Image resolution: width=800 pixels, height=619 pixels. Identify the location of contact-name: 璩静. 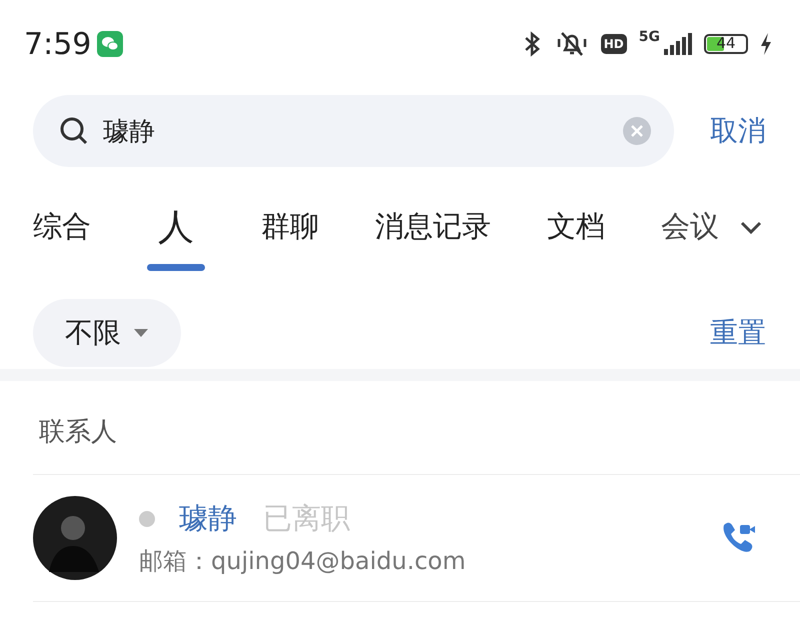
(208, 518).